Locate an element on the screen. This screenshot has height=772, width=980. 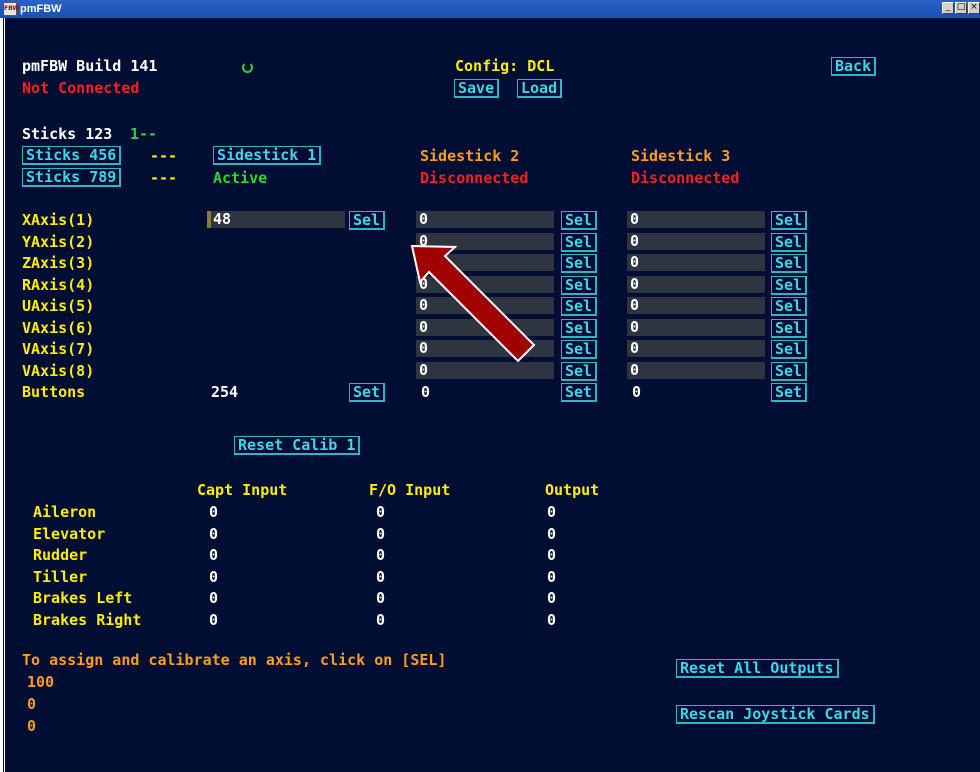
sticks-456-button: Sticks 456 is located at coordinates (72, 155).